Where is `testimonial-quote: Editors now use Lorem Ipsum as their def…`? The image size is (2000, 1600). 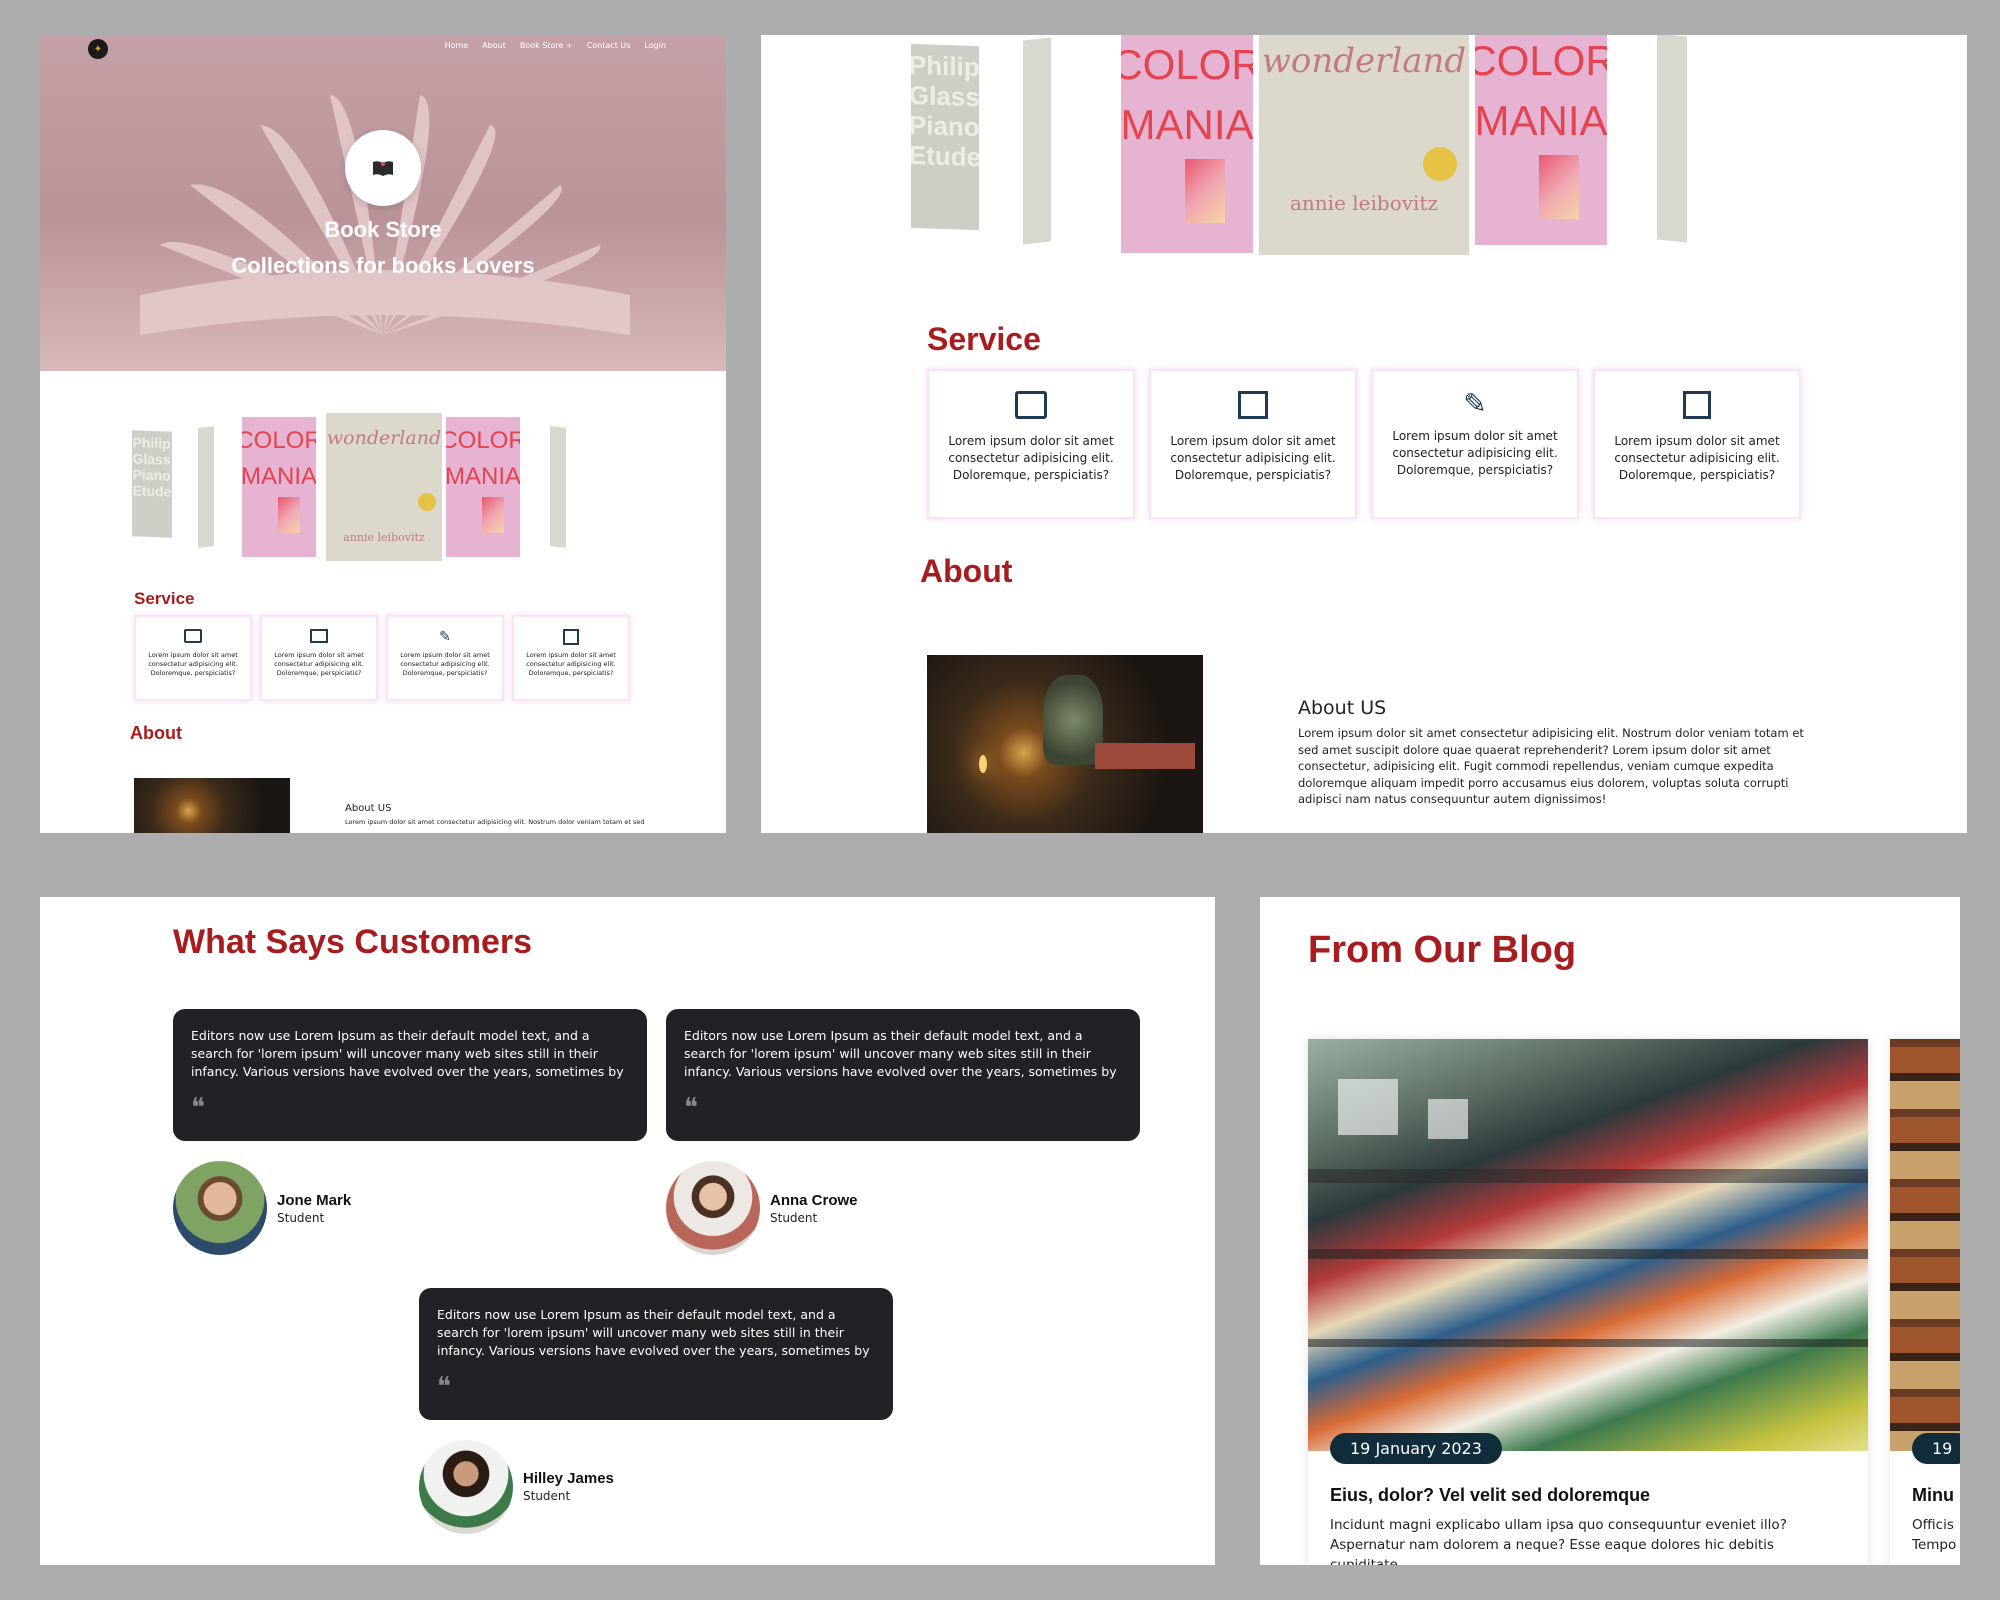 testimonial-quote: Editors now use Lorem Ipsum as their def… is located at coordinates (903, 1075).